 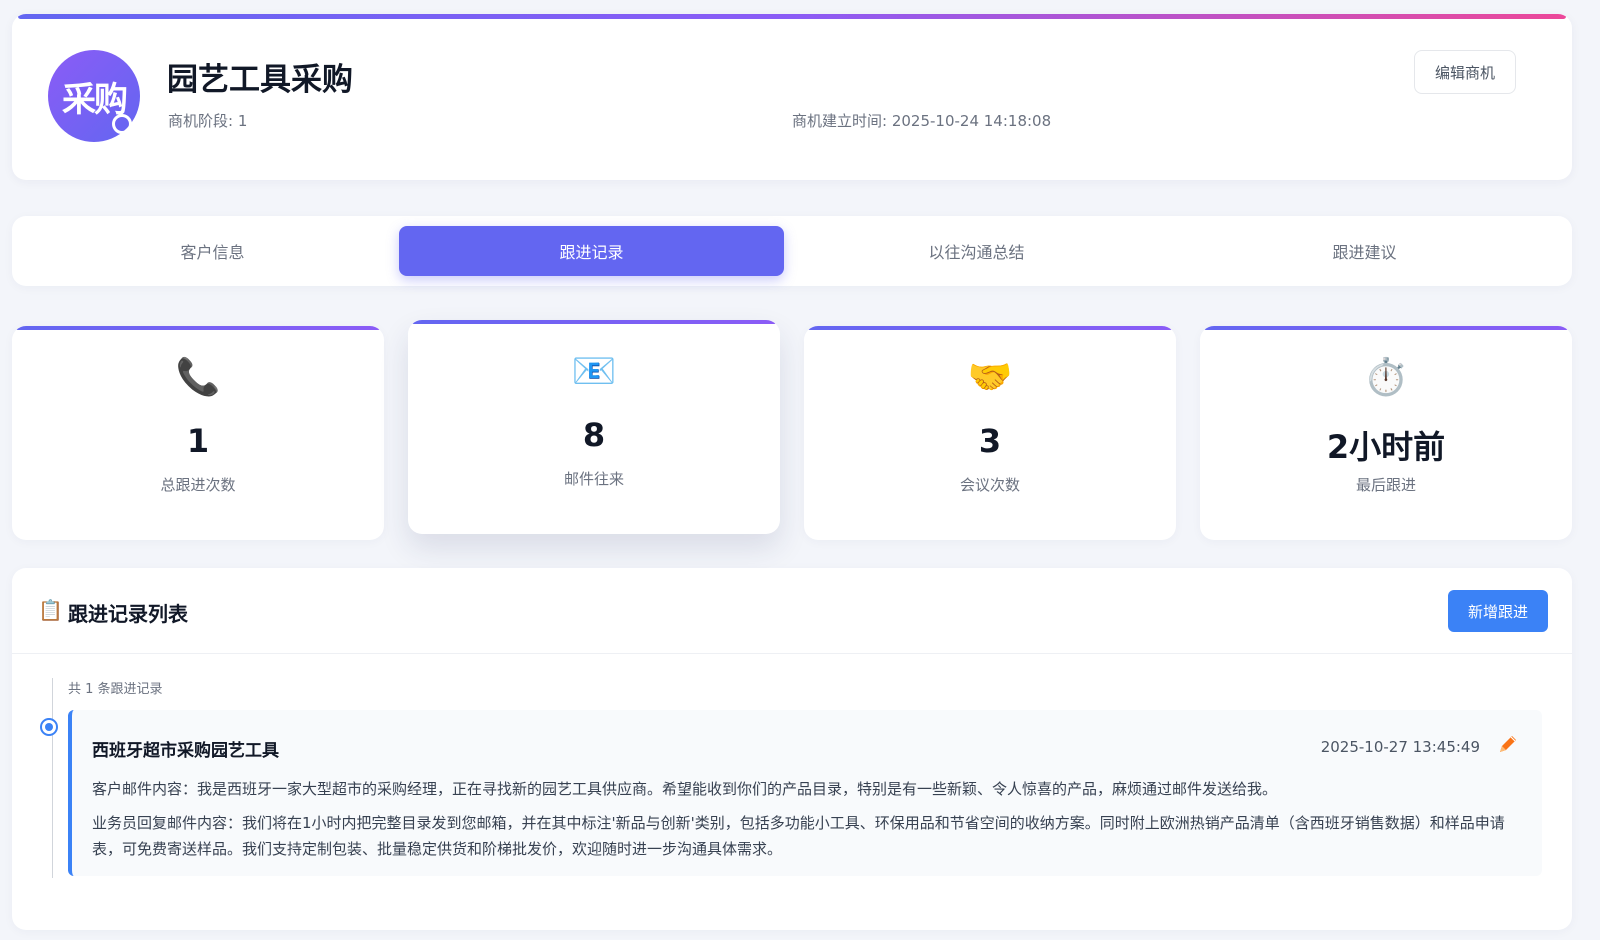 What do you see at coordinates (1498, 611) in the screenshot?
I see `add-follow-up-button: 新增跟进` at bounding box center [1498, 611].